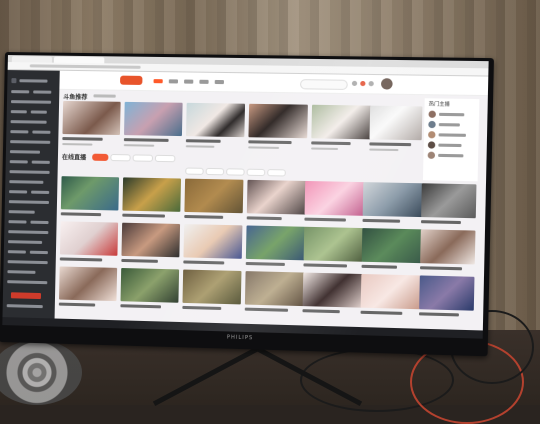 The height and width of the screenshot is (424, 540). Describe the element at coordinates (323, 84) in the screenshot. I see `search-input` at that location.